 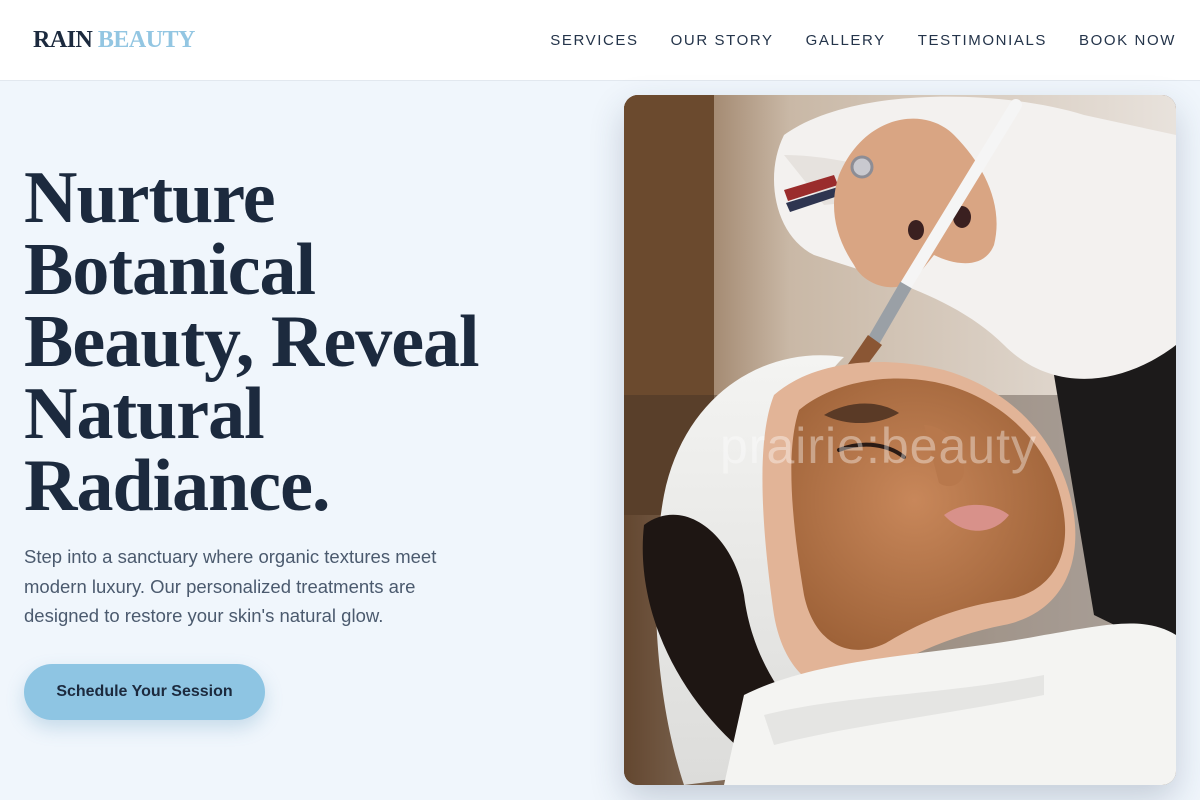 I want to click on hero-title-line: Beauty, Reveal, so click(x=252, y=342).